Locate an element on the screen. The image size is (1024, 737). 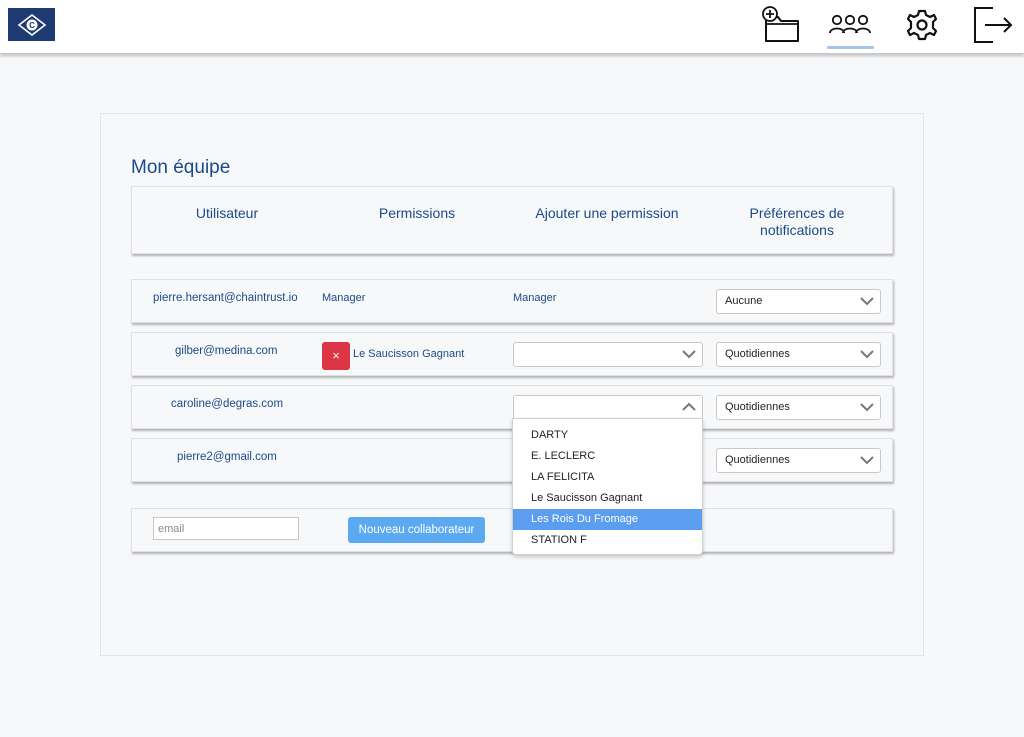
dropdown-option: LA FELICITA is located at coordinates (607, 477).